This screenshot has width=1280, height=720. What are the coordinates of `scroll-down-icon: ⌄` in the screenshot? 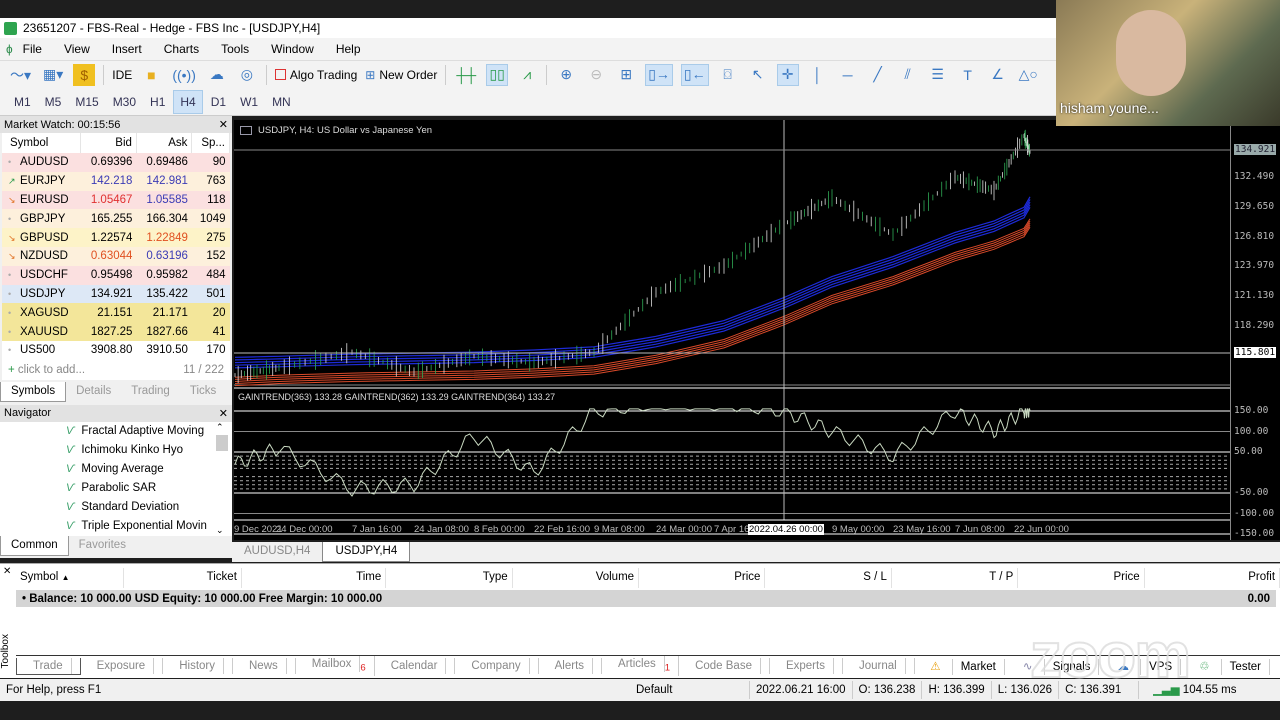 It's located at (220, 530).